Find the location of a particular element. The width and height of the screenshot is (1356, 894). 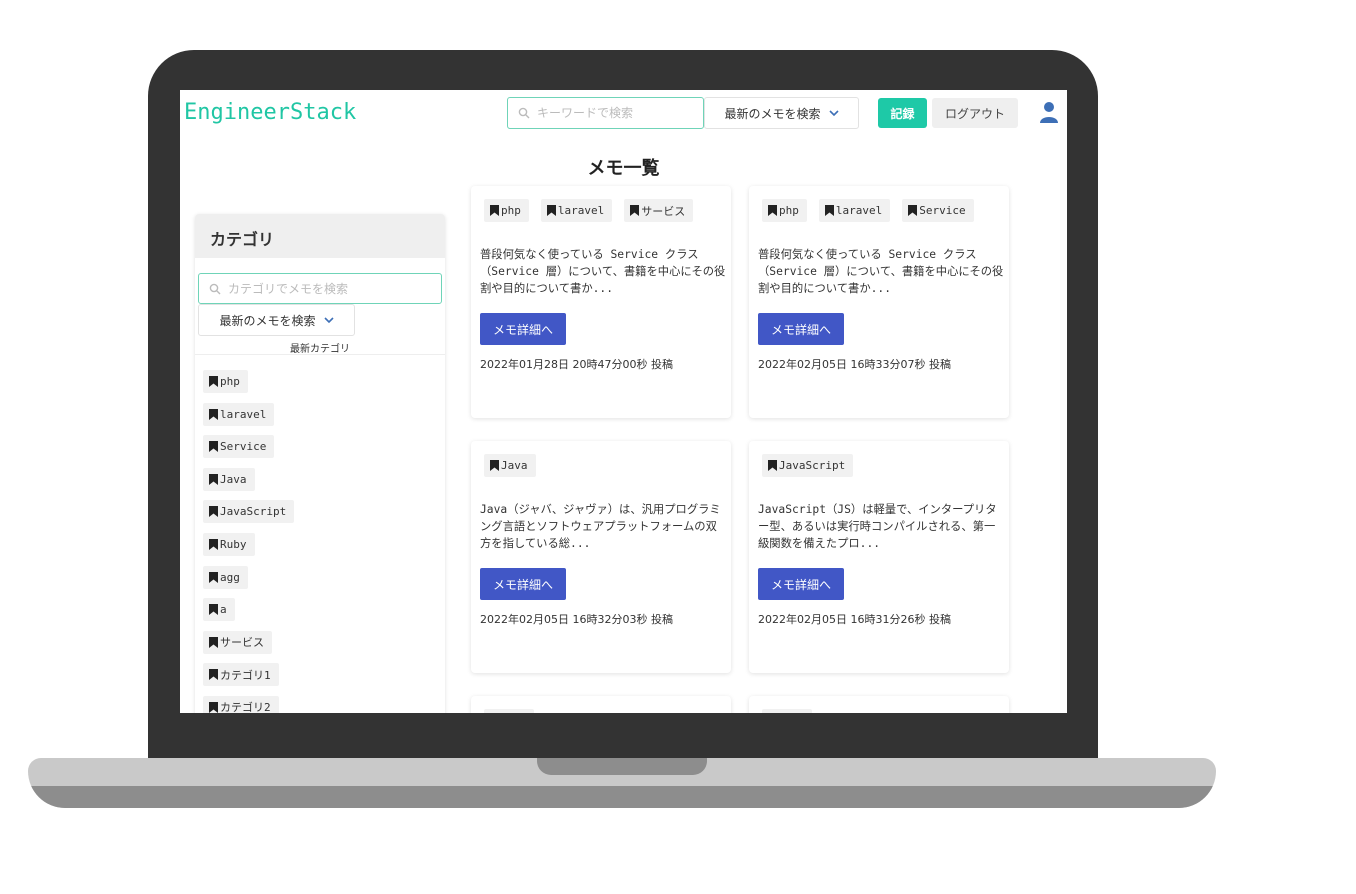

category-label: JavaScript is located at coordinates (253, 512).